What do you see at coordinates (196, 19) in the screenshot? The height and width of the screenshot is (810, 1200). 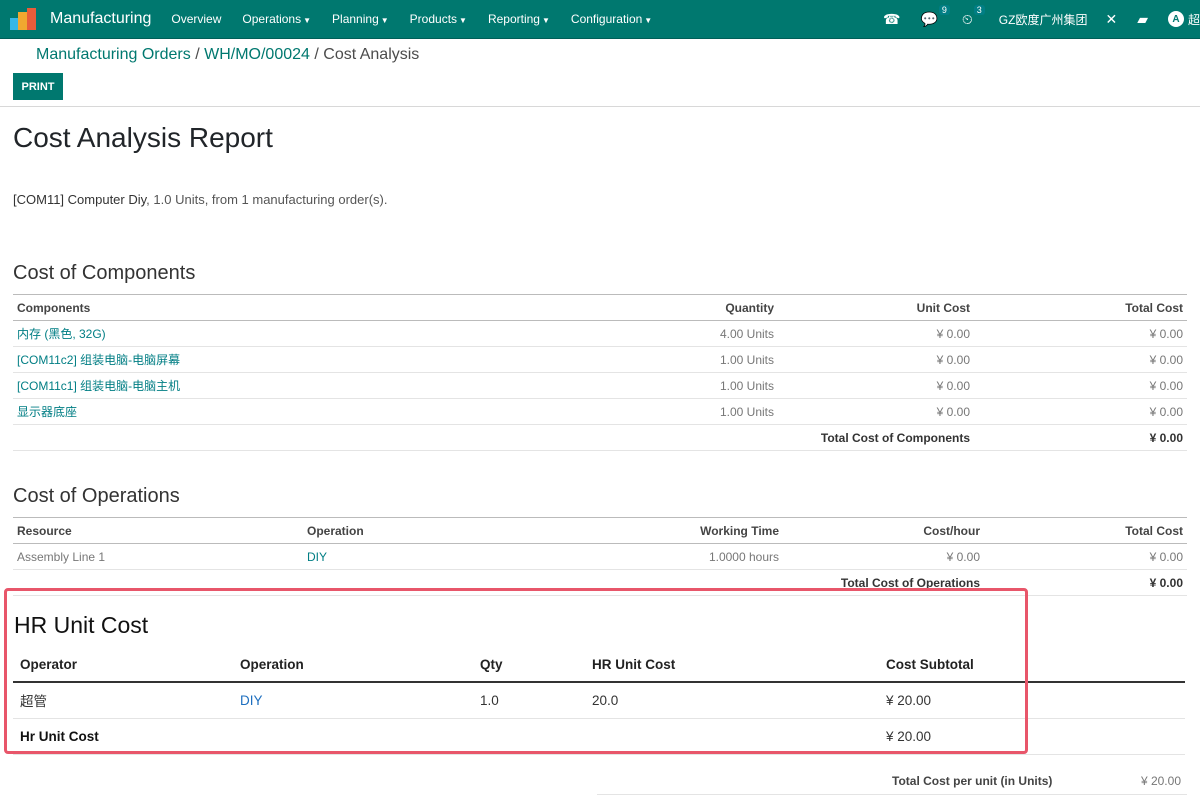 I see `menu-overview: Overview` at bounding box center [196, 19].